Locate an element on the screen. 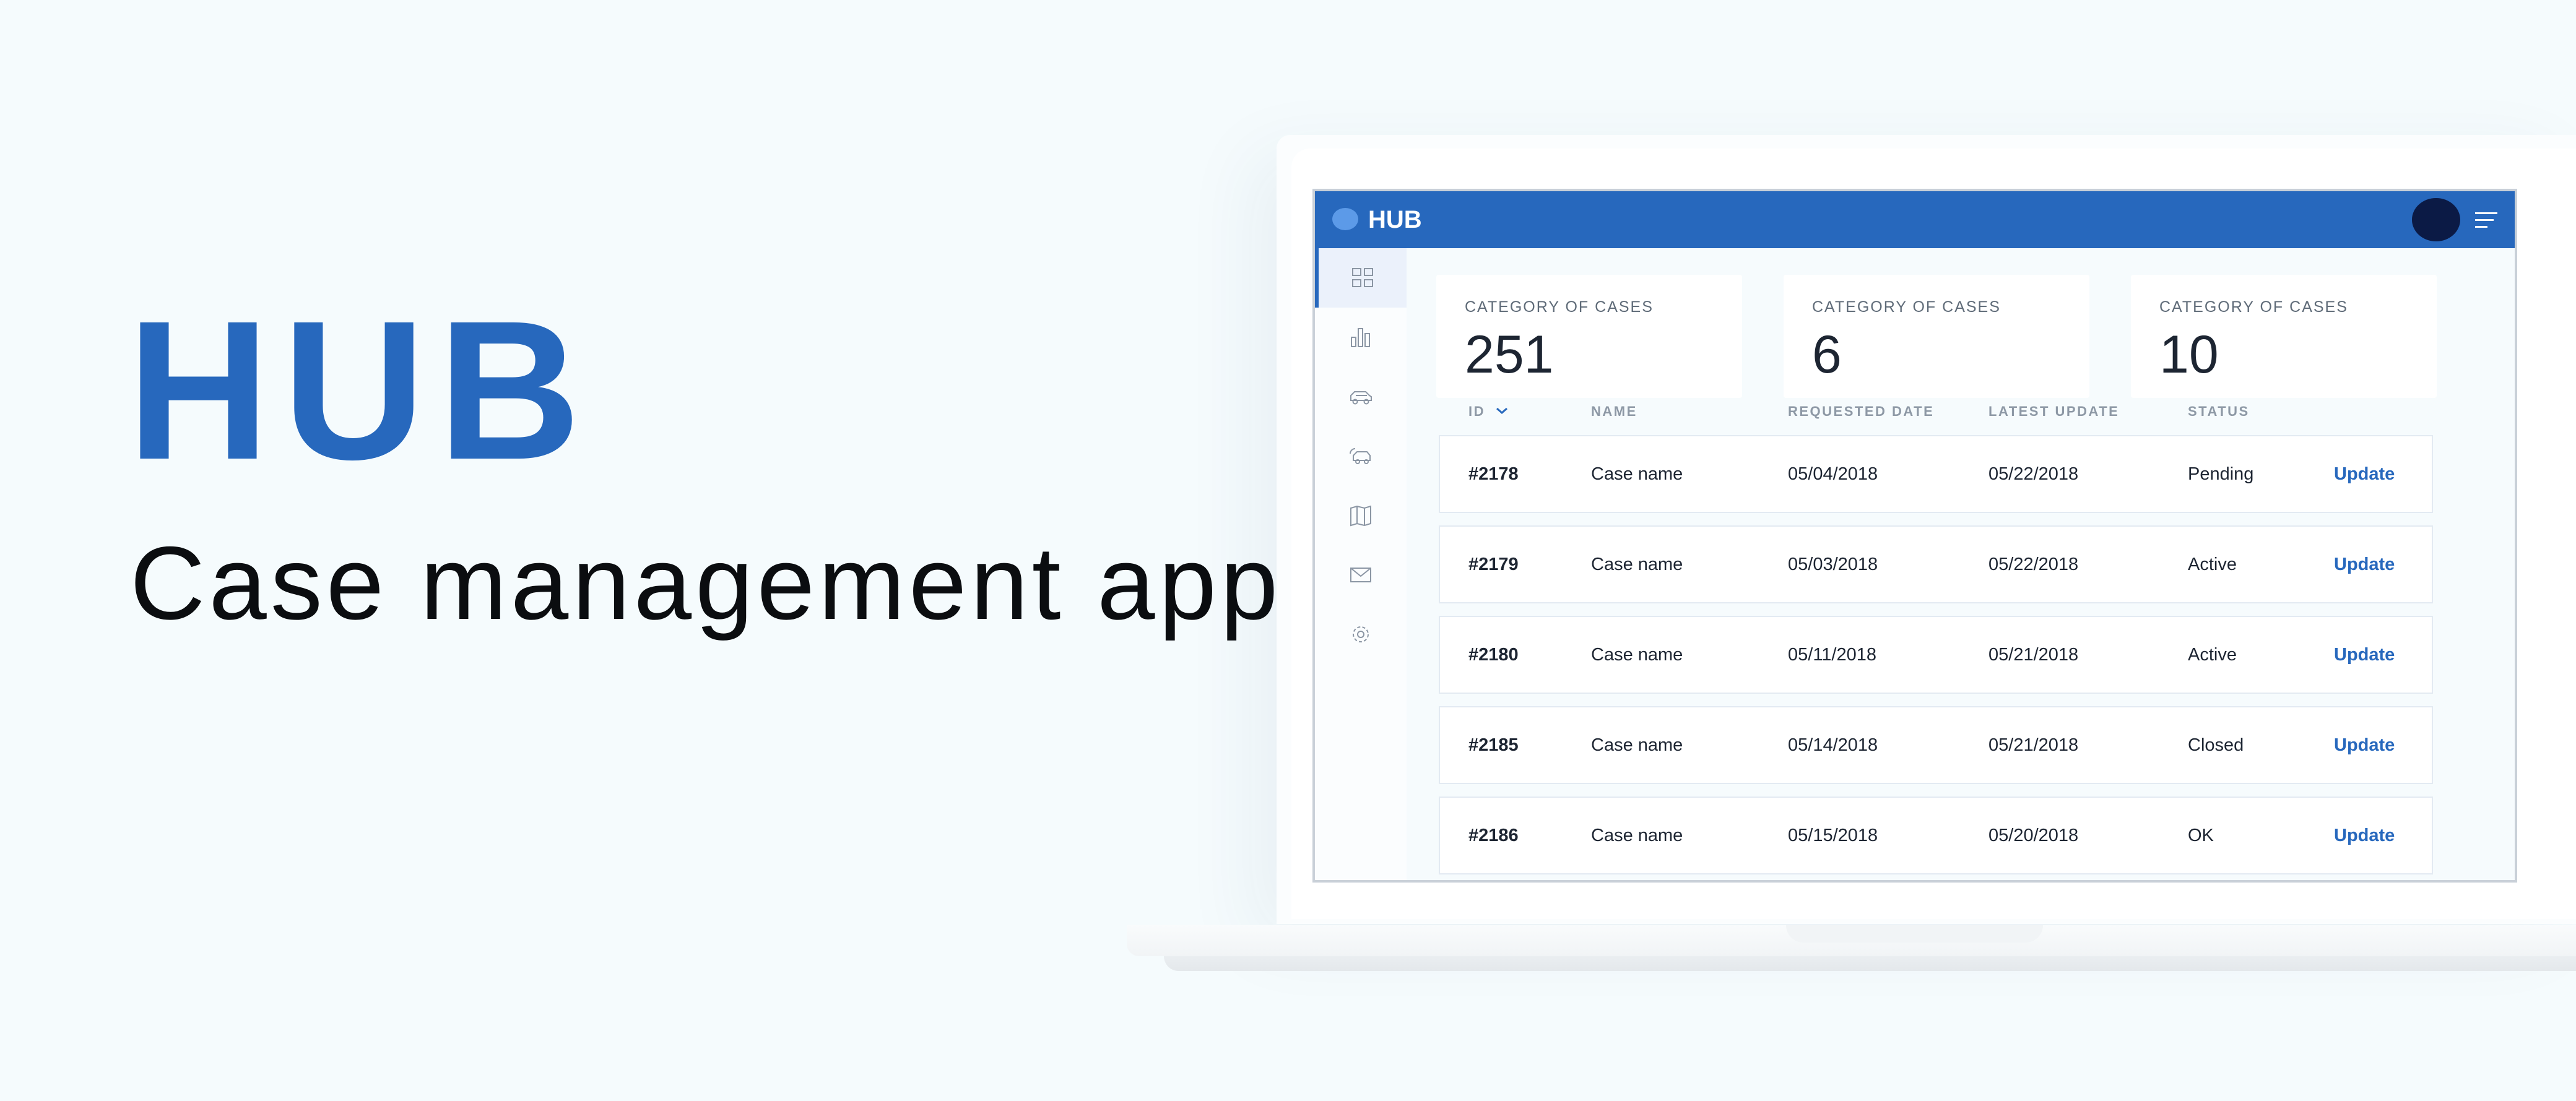 Image resolution: width=2576 pixels, height=1101 pixels. column-header-latest-update: LATEST UPDATE is located at coordinates (2053, 412).